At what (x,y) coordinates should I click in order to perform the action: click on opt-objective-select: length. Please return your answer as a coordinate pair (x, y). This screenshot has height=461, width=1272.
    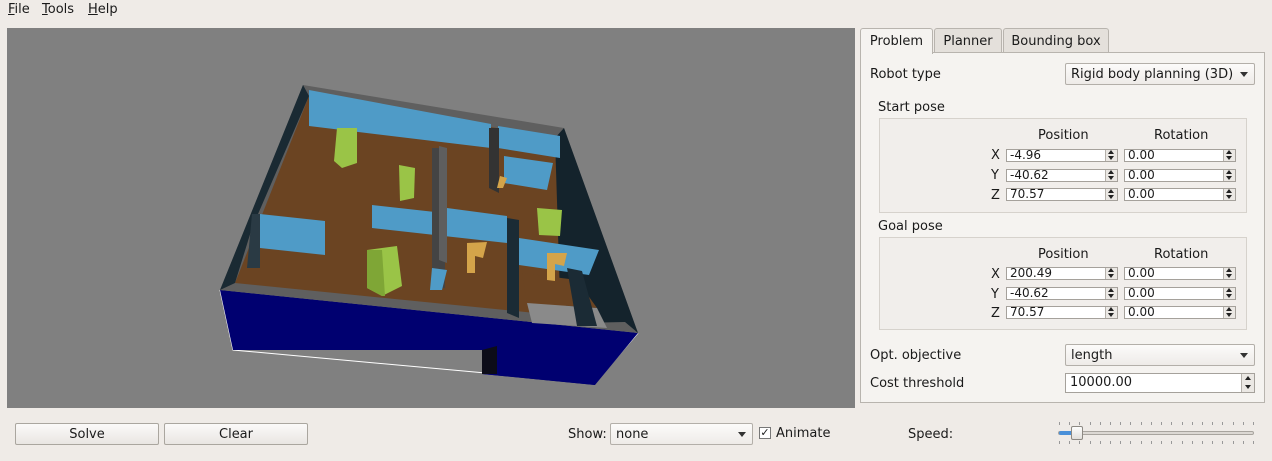
    Looking at the image, I should click on (1160, 355).